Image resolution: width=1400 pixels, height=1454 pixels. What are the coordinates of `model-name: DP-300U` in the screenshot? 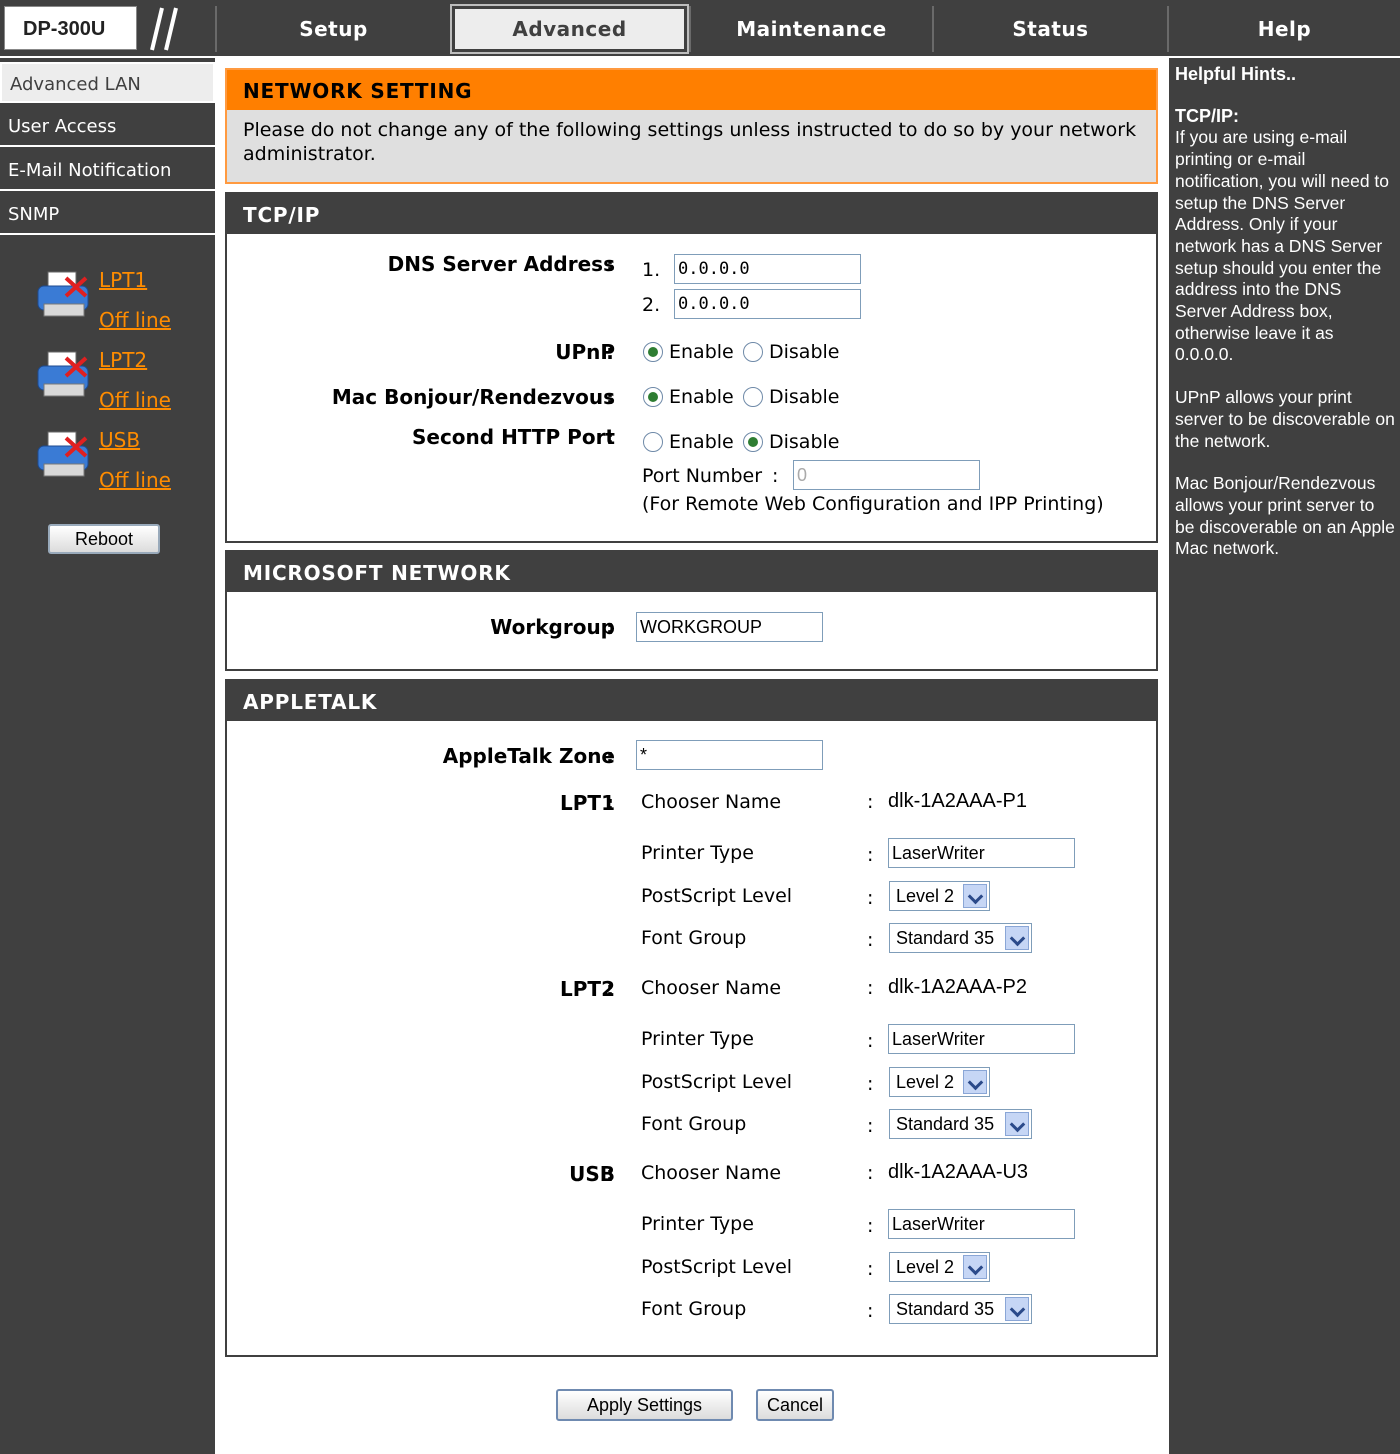 It's located at (64, 29).